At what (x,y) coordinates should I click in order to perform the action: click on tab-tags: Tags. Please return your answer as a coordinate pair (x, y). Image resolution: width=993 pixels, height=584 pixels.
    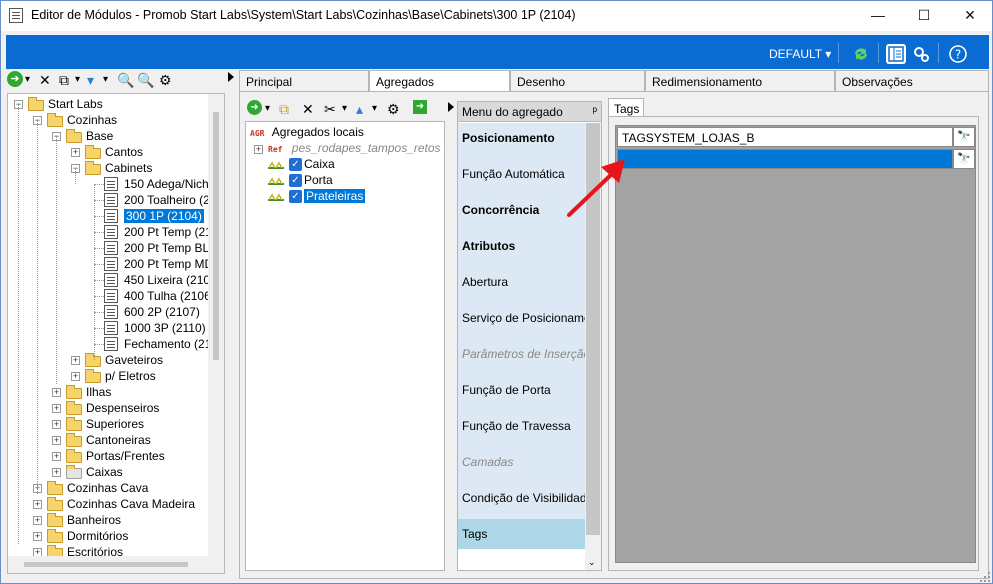
    Looking at the image, I should click on (626, 107).